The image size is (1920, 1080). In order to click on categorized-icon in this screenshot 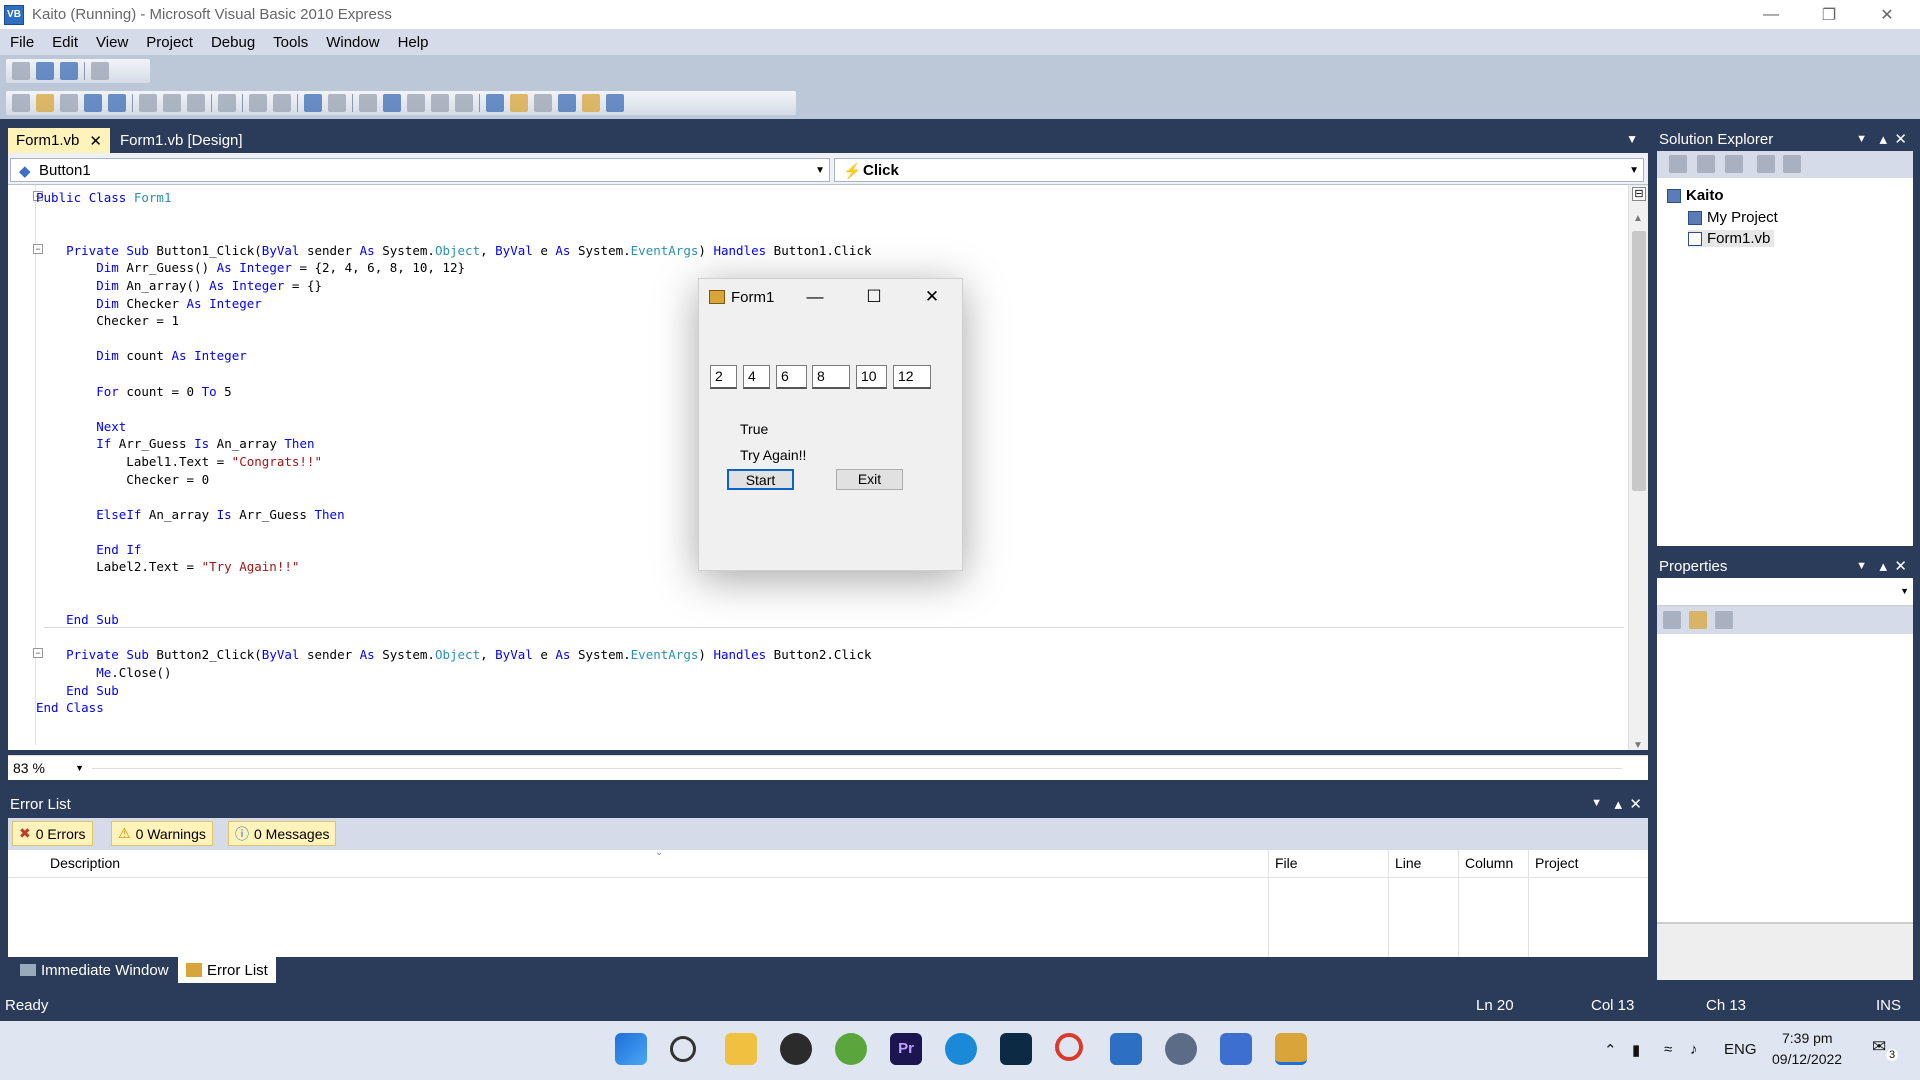, I will do `click(1672, 620)`.